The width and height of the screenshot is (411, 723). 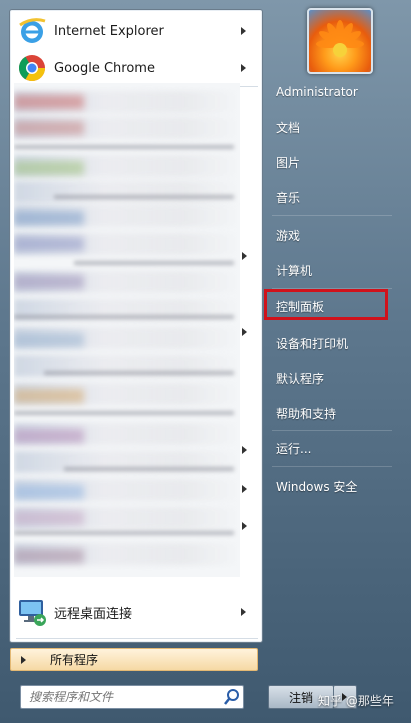 I want to click on right-item-windows-security: Windows 安全, so click(x=335, y=486).